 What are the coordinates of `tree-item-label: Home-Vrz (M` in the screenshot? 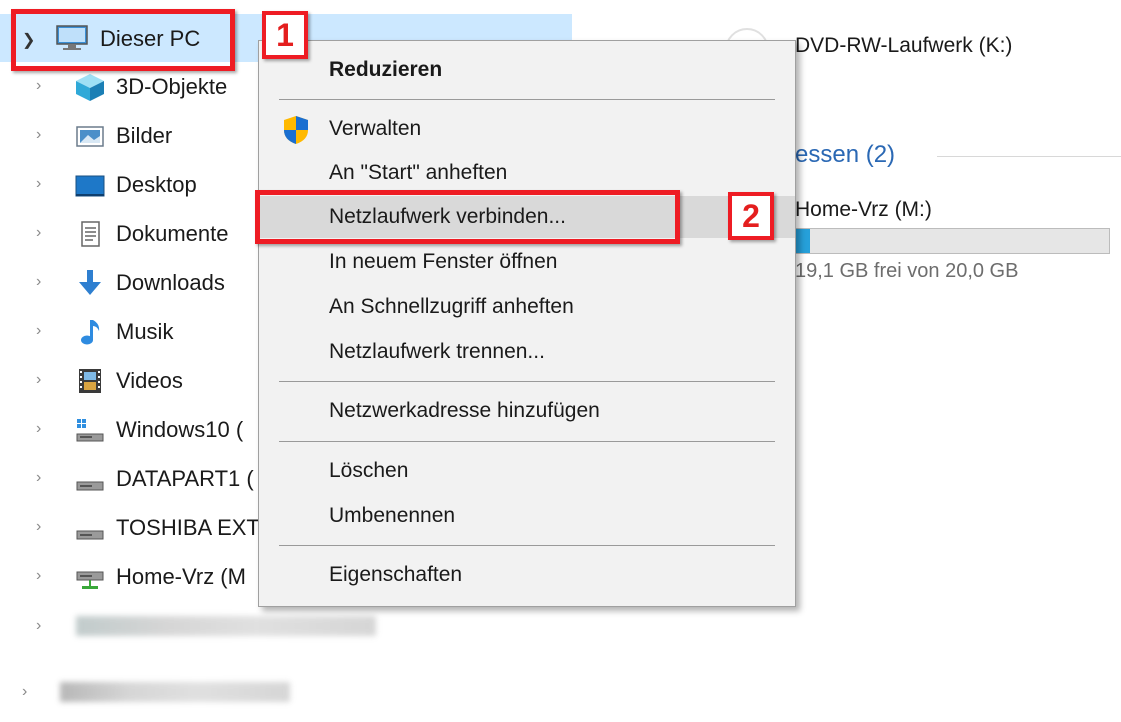 It's located at (181, 576).